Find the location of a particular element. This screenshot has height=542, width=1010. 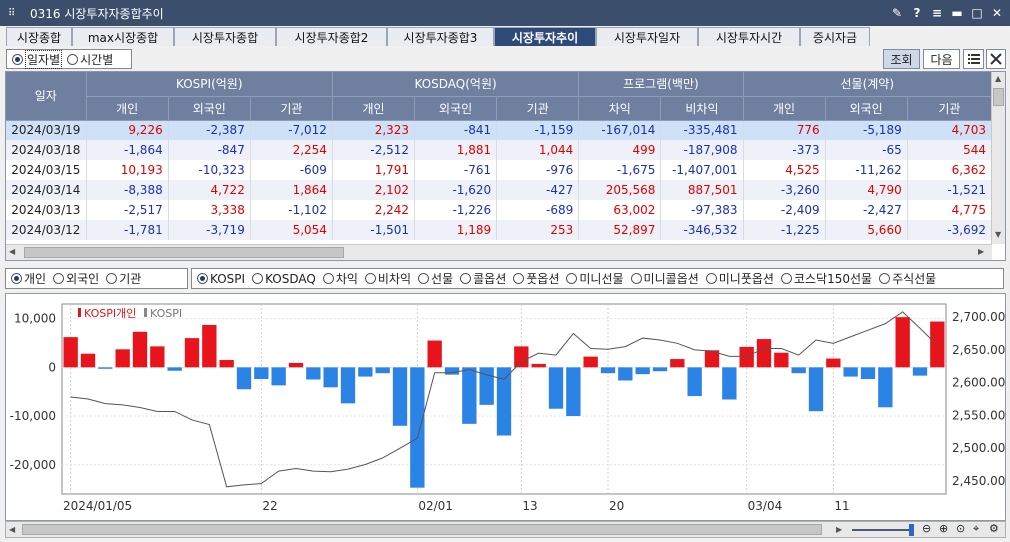

query-button: 조회 is located at coordinates (901, 59).